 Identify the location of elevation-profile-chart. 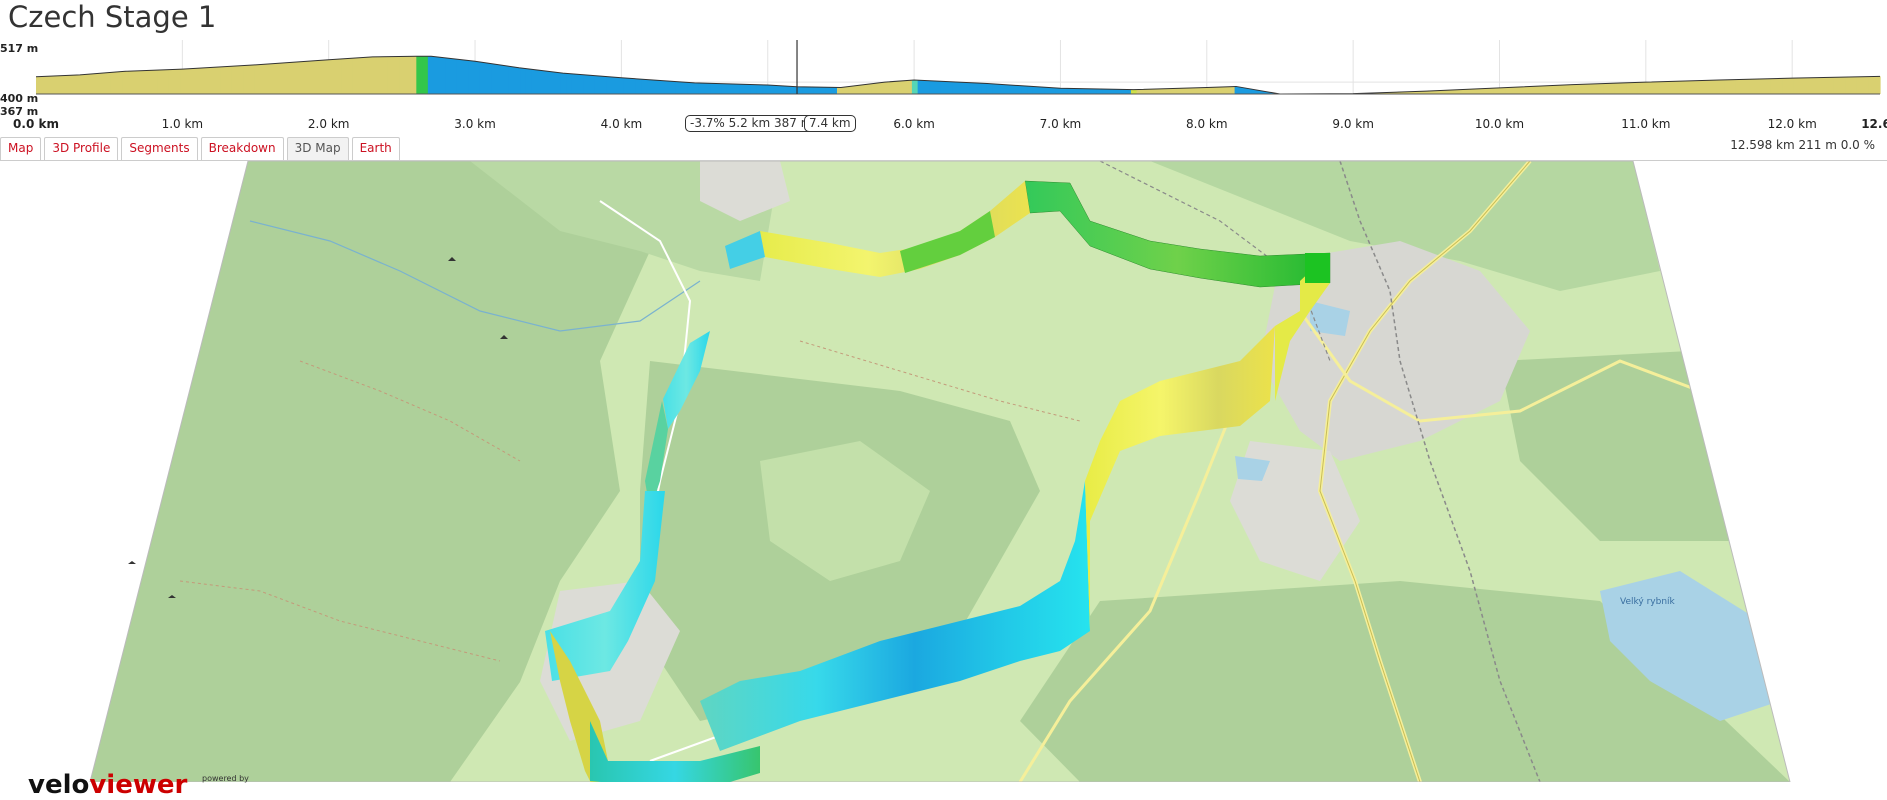
(943, 85).